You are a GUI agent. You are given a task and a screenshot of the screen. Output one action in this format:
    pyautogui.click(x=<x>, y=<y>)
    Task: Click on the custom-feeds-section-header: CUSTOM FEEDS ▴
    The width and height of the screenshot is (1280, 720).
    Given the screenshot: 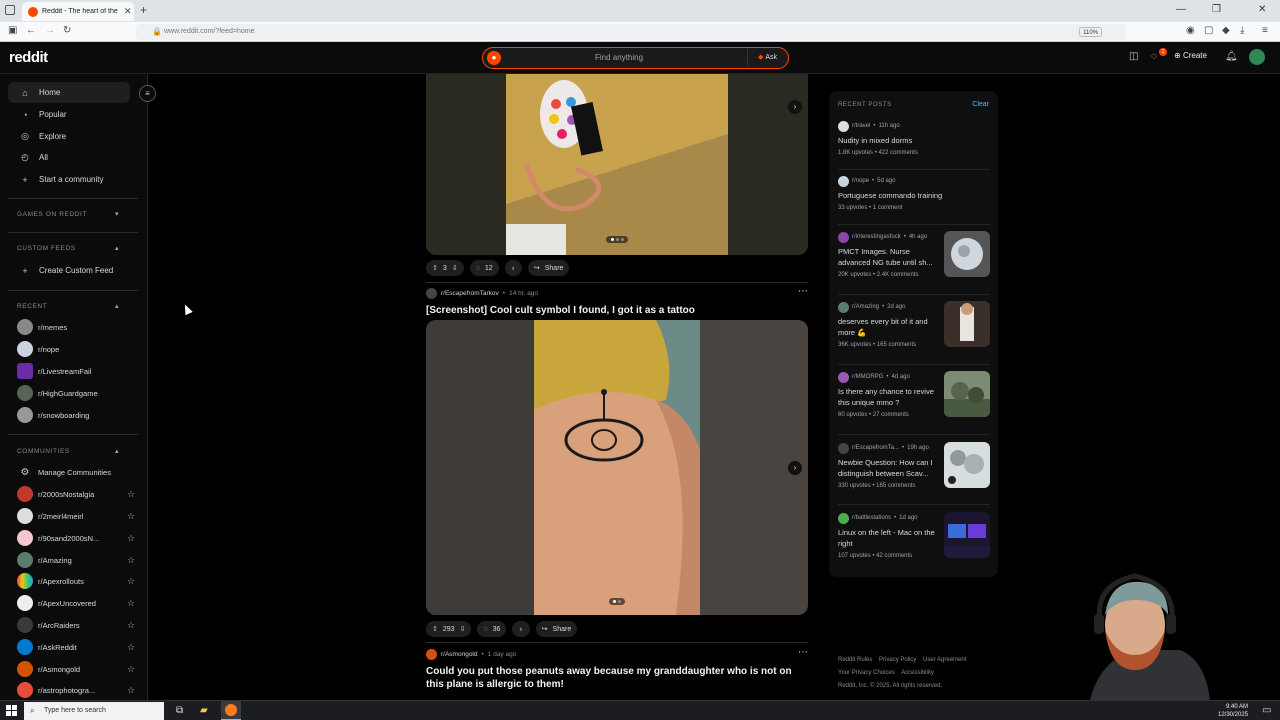 What is the action you would take?
    pyautogui.click(x=68, y=248)
    